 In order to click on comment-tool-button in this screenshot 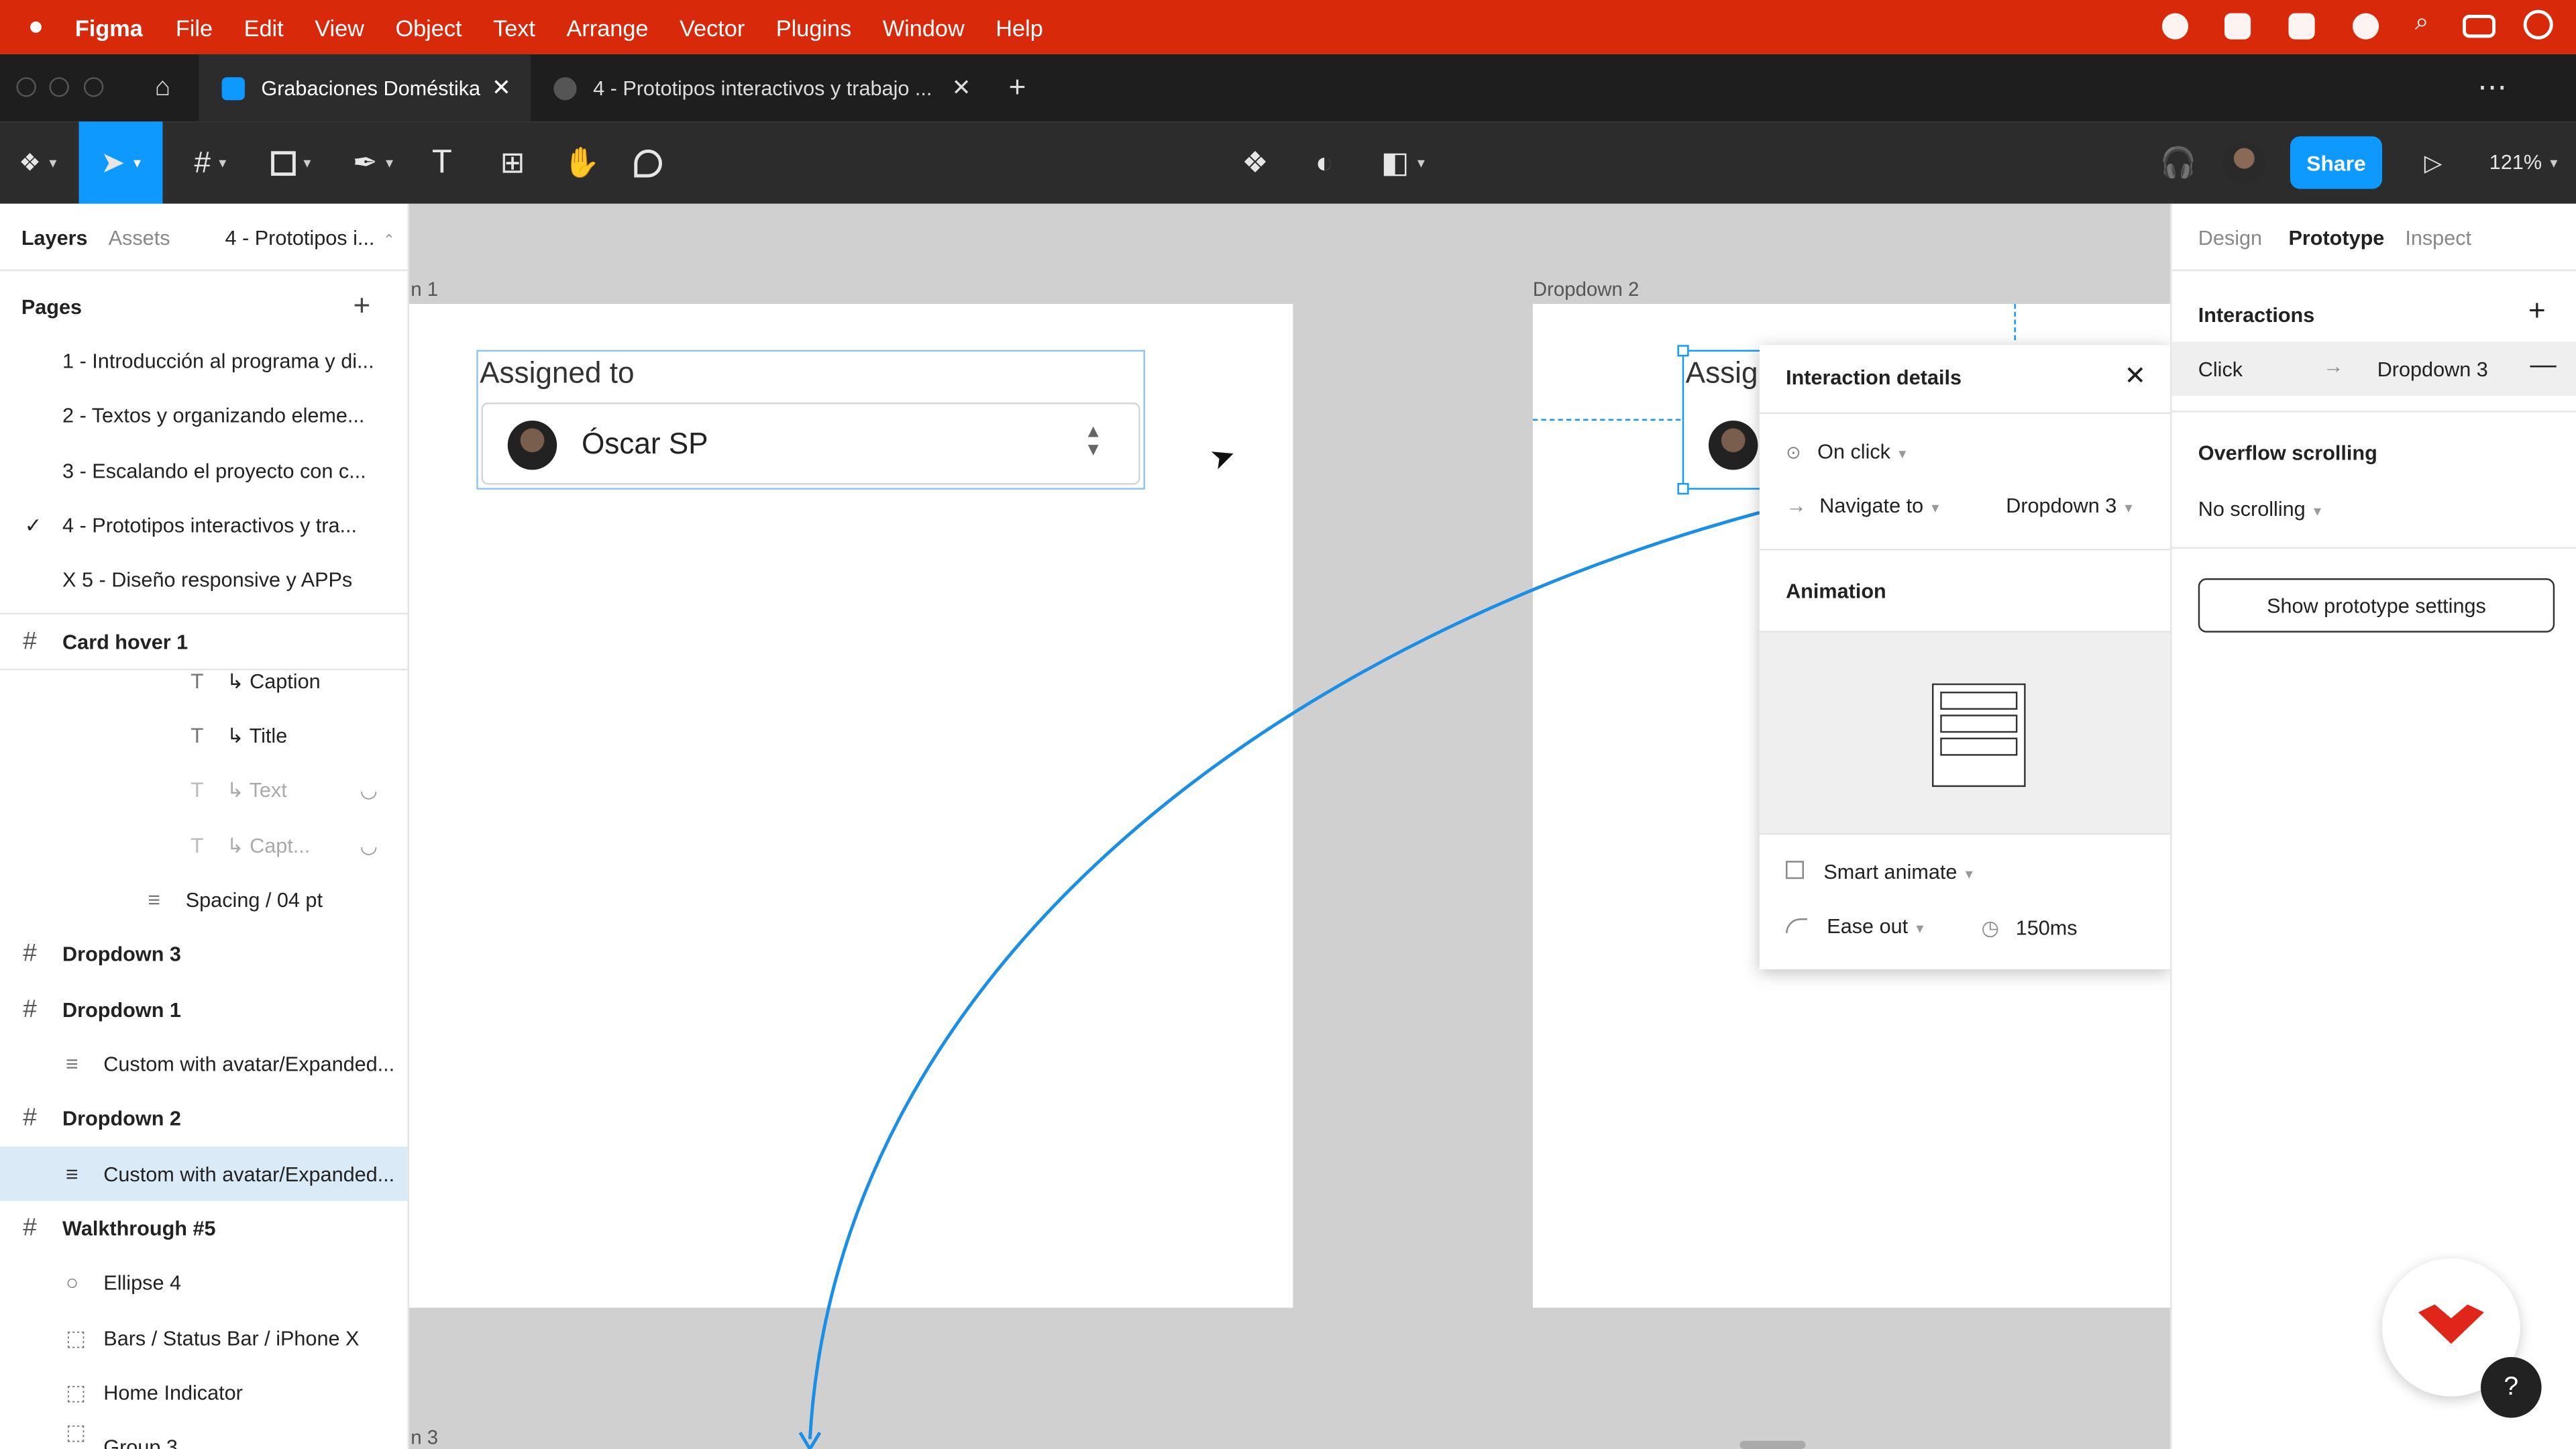, I will do `click(647, 162)`.